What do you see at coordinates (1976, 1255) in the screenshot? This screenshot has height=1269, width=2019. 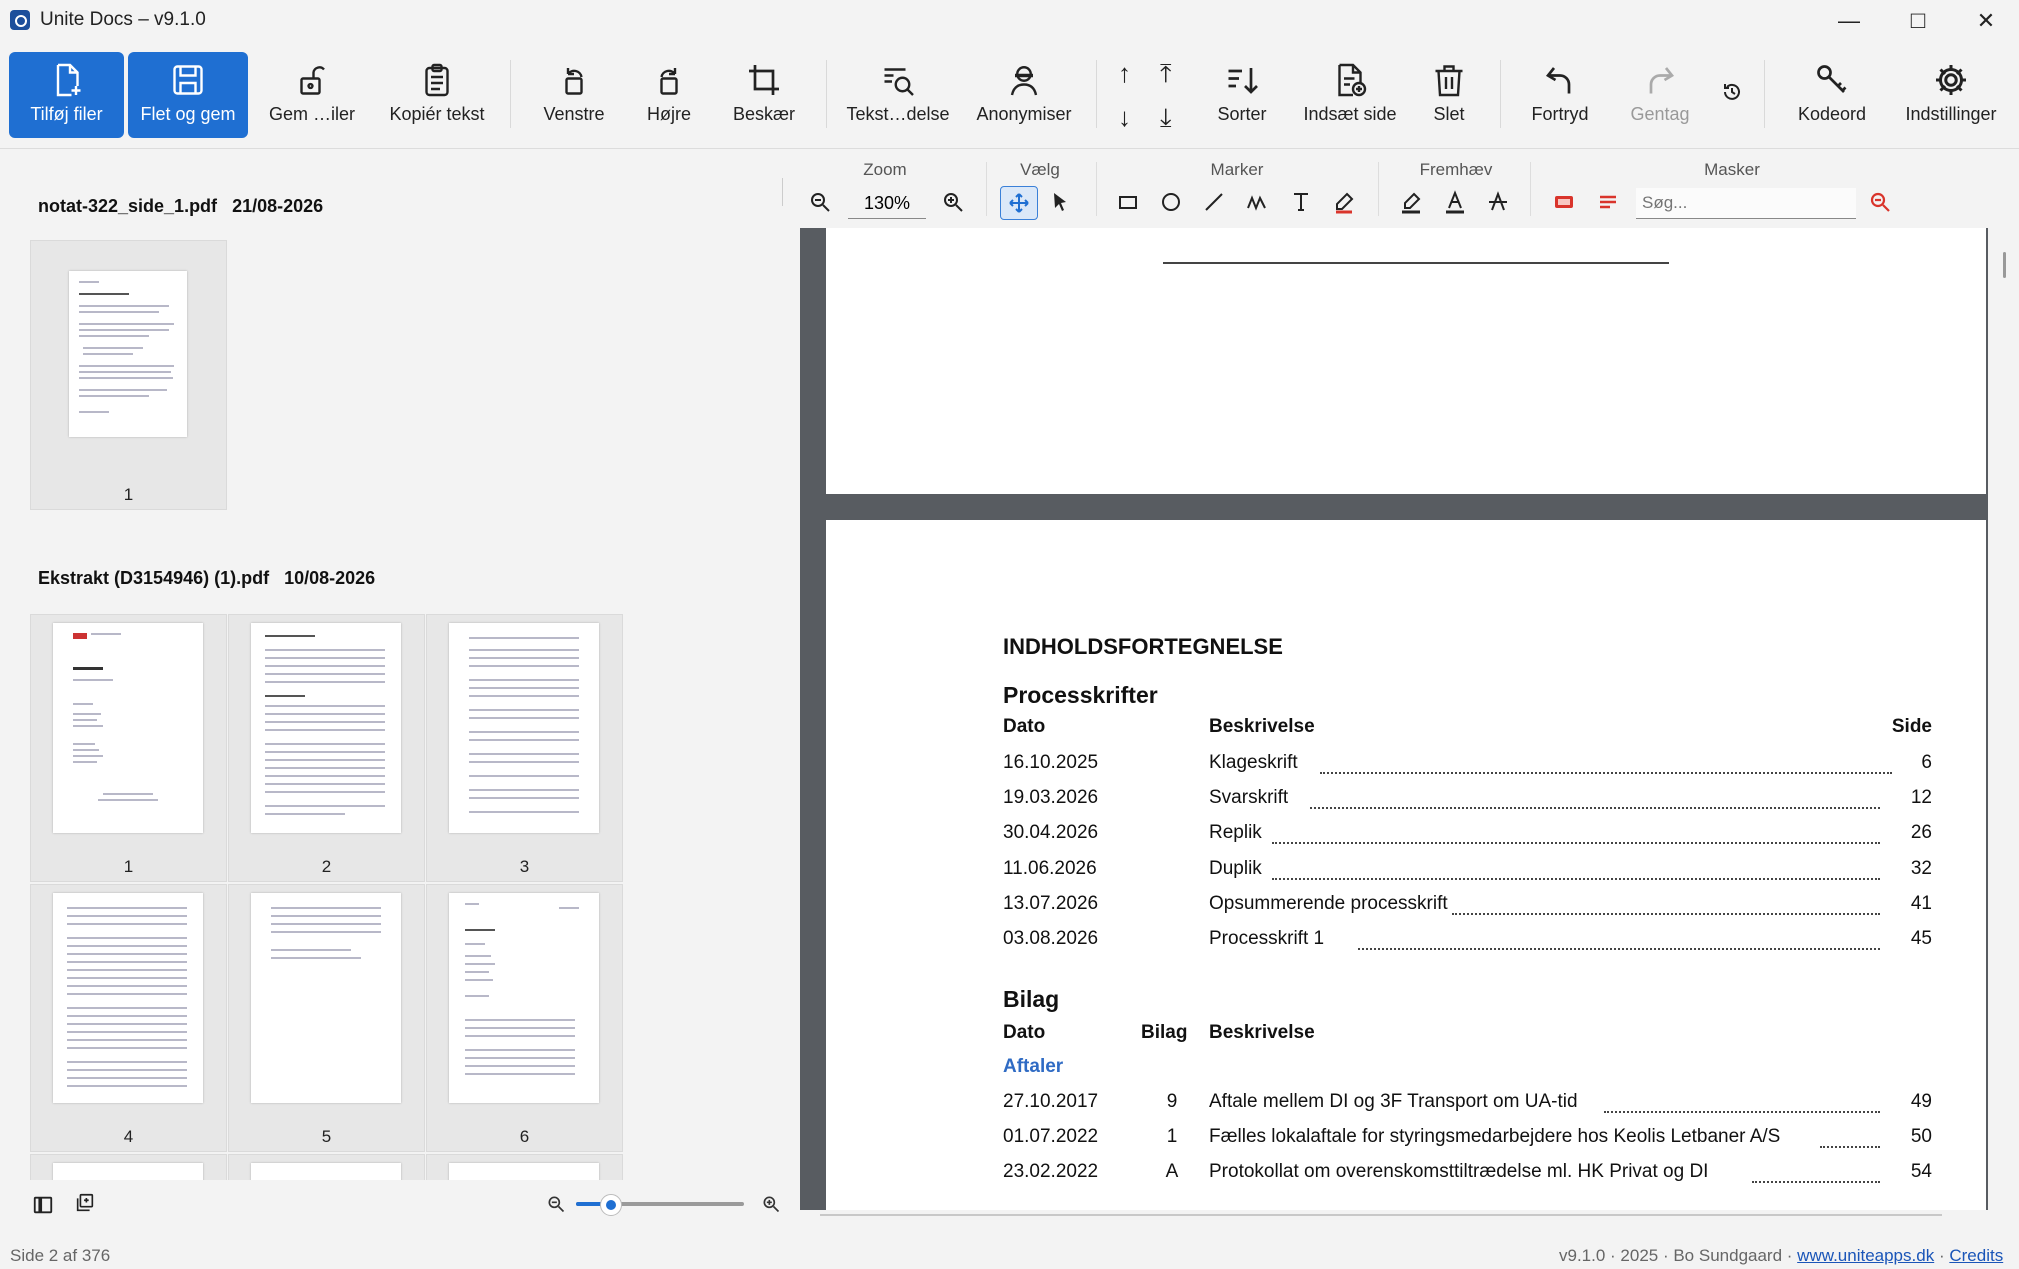 I see `credits-link: Credits` at bounding box center [1976, 1255].